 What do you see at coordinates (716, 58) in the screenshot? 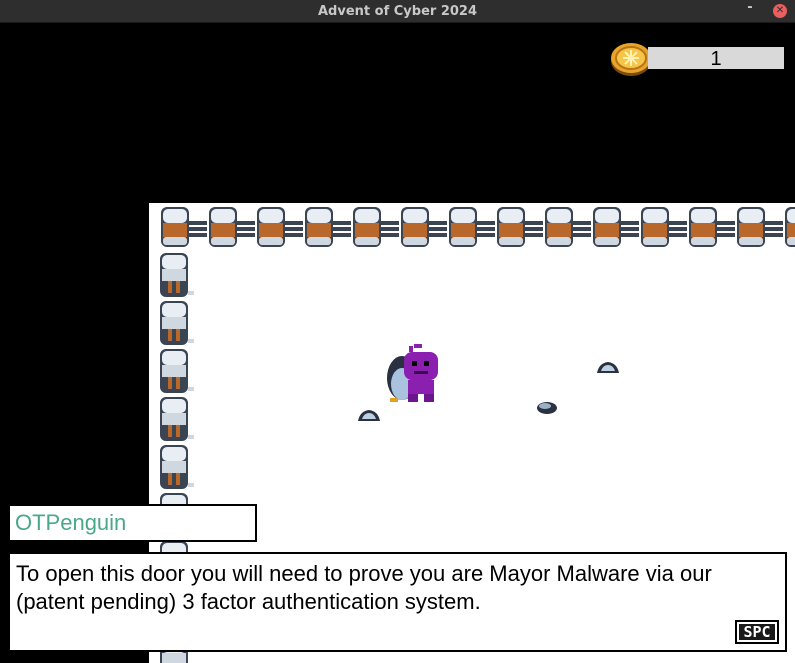
I see `coin-counter: 1` at bounding box center [716, 58].